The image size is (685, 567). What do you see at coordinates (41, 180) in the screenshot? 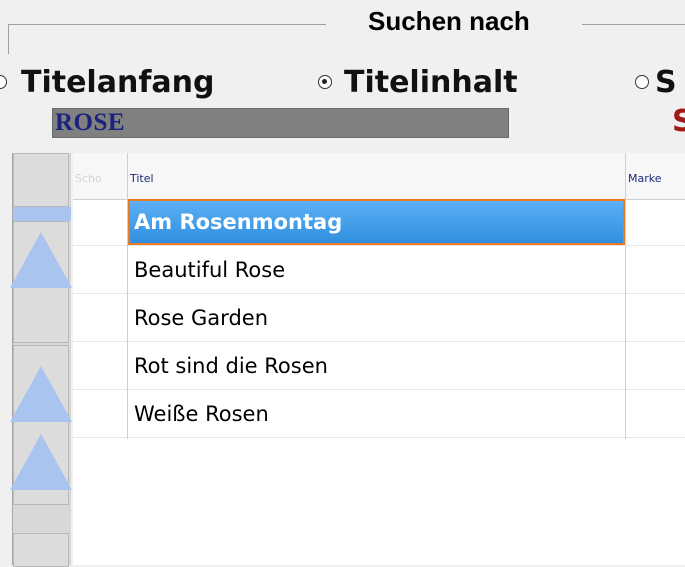
I see `scroll-top-button` at bounding box center [41, 180].